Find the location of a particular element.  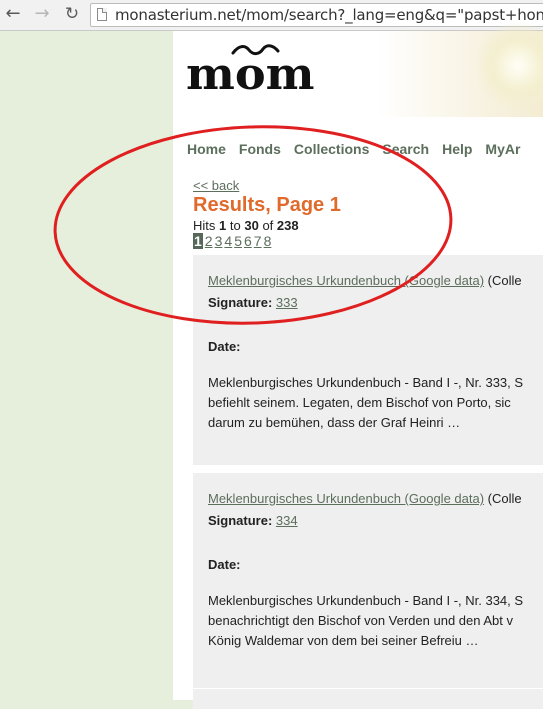

back-link: << back is located at coordinates (216, 185).